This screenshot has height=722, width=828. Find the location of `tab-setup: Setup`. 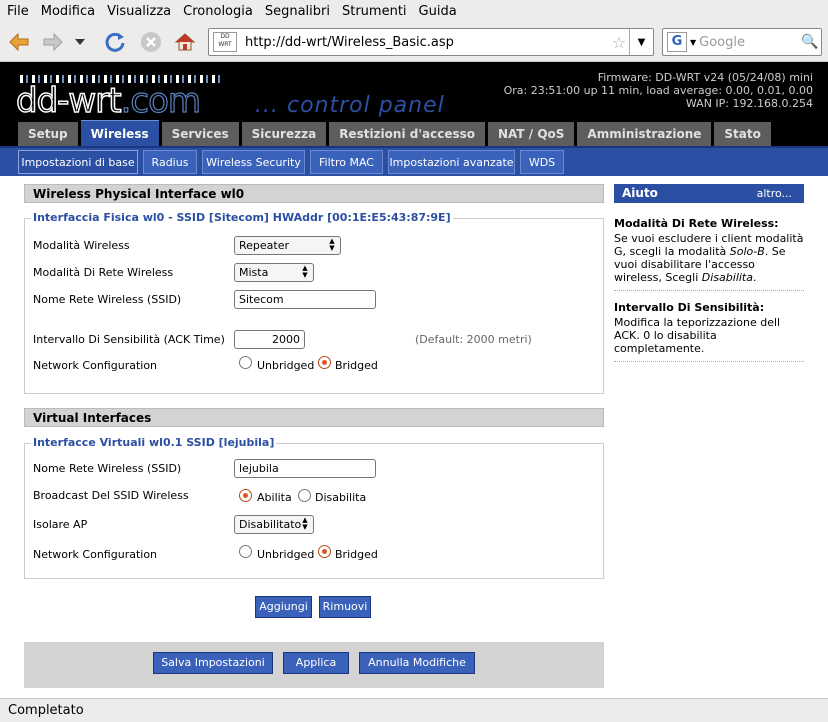

tab-setup: Setup is located at coordinates (48, 134).